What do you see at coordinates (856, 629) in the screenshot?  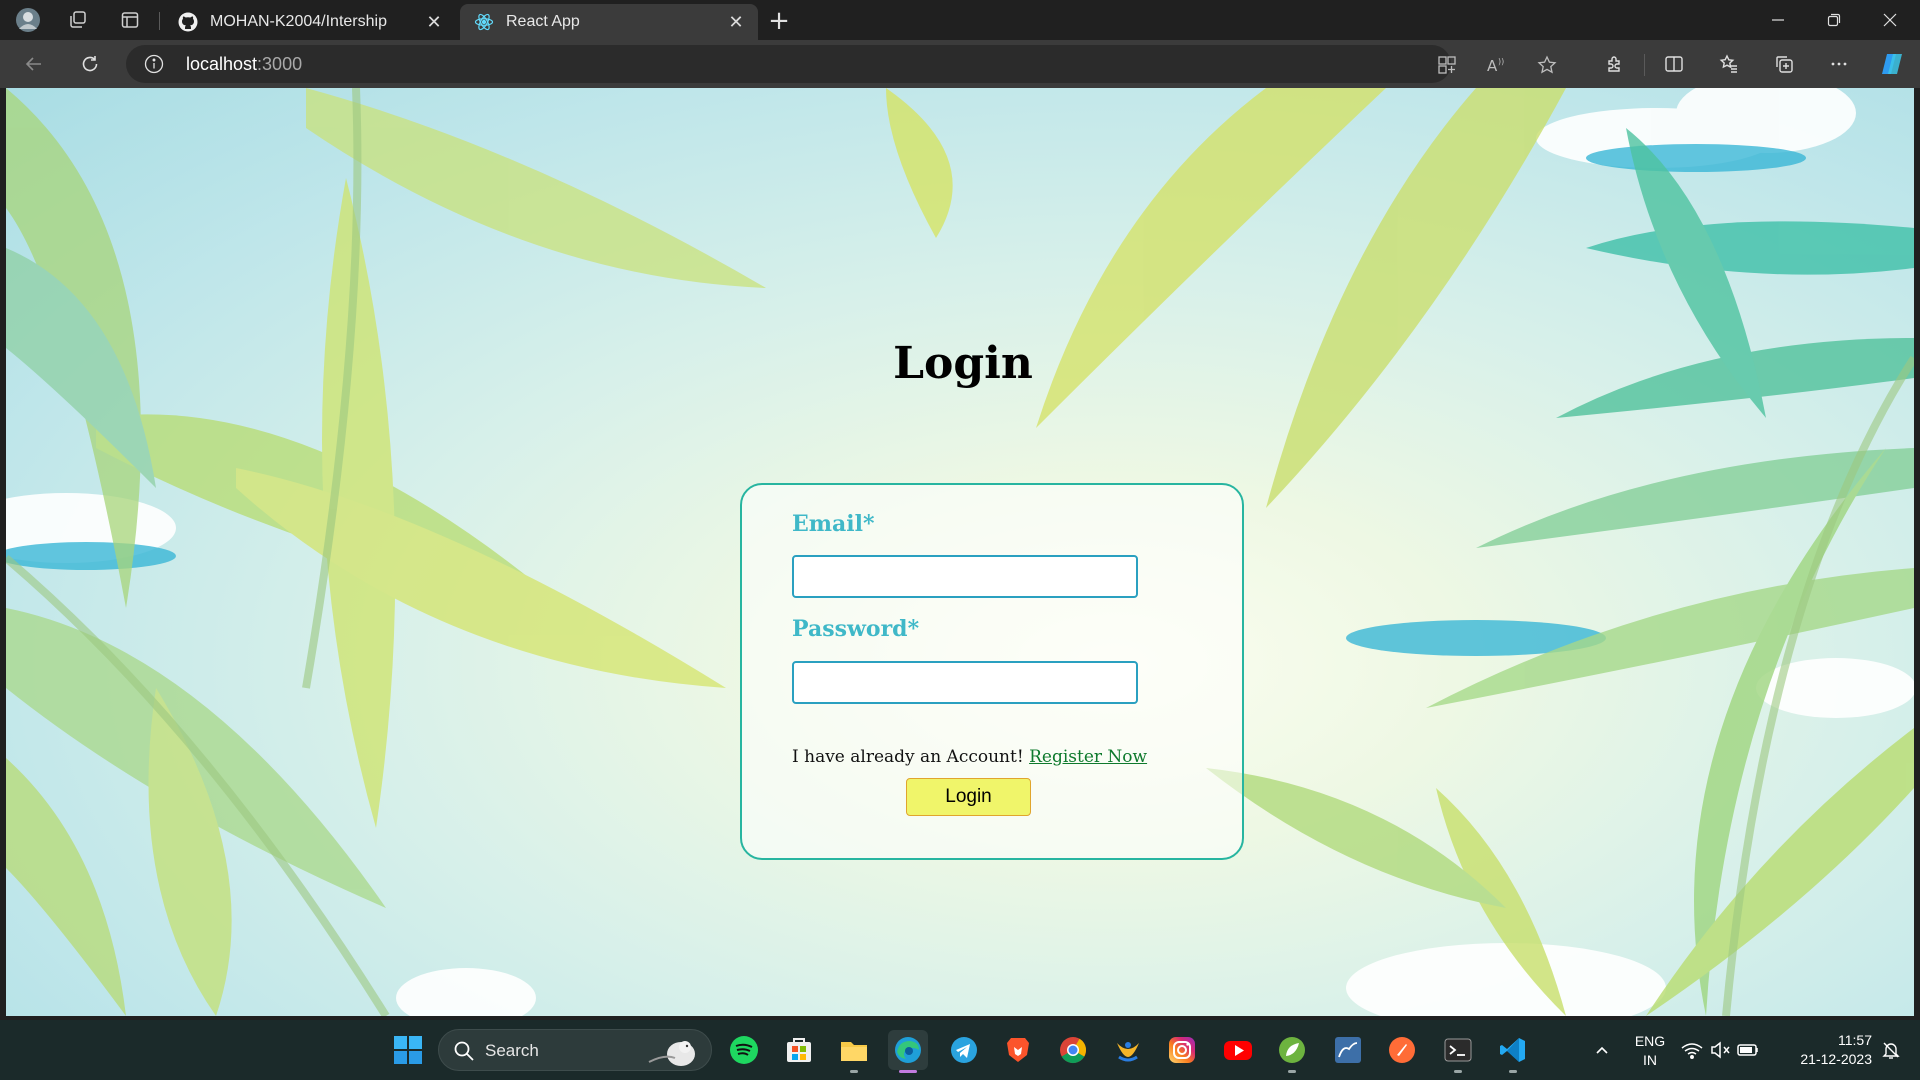 I see `password-label: Password*` at bounding box center [856, 629].